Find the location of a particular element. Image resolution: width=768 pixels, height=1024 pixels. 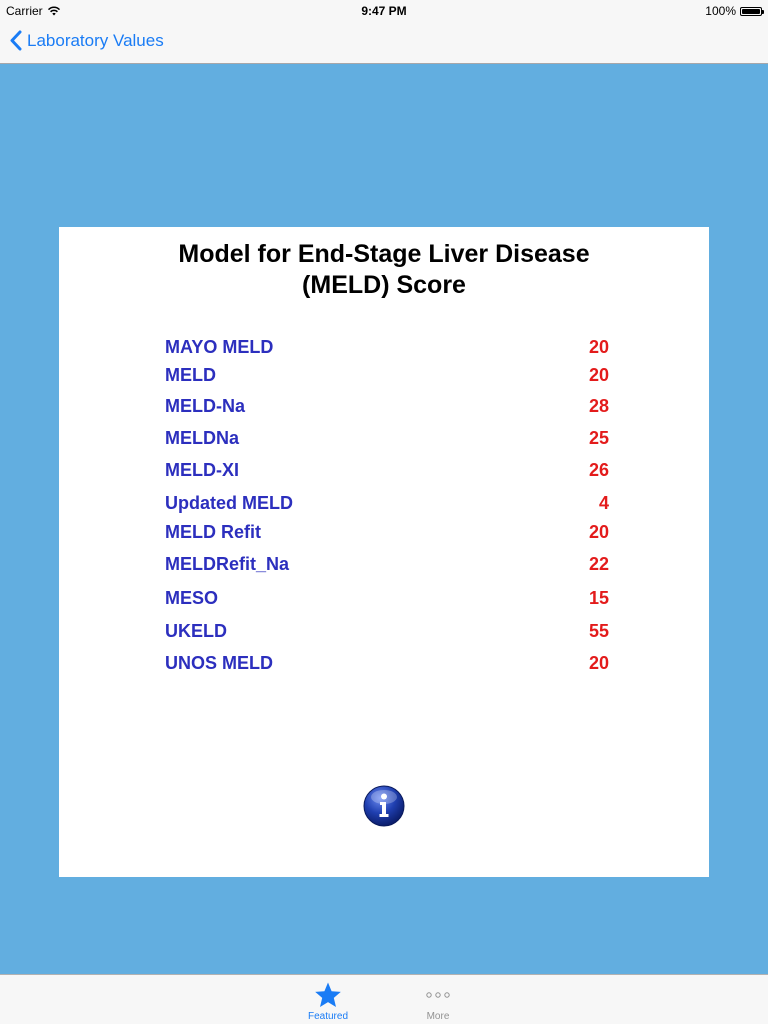

score-name: Updated MELD is located at coordinates (229, 503).